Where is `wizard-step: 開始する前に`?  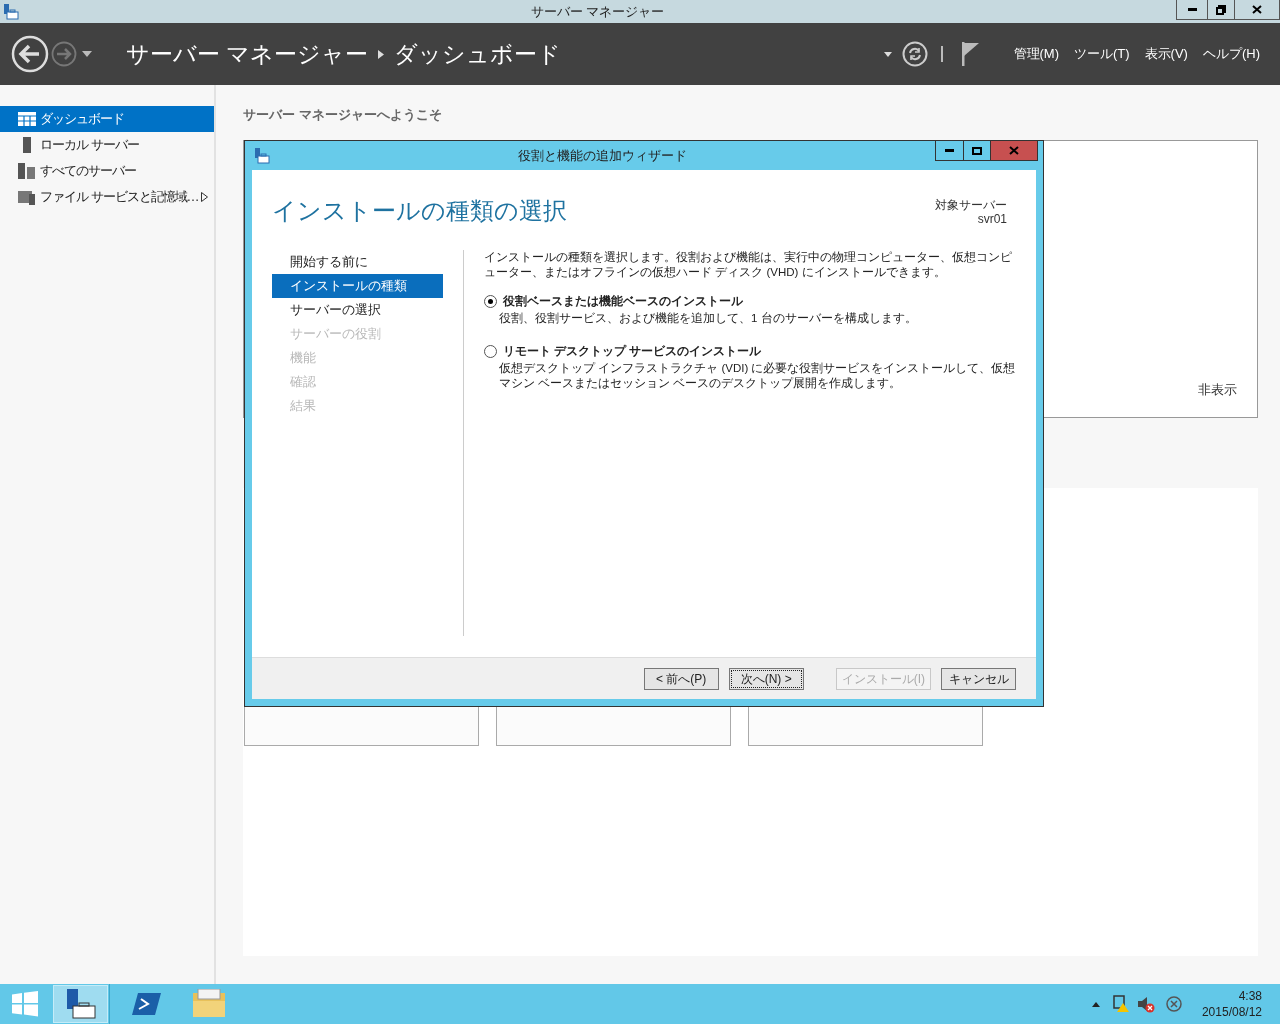 wizard-step: 開始する前に is located at coordinates (357, 262).